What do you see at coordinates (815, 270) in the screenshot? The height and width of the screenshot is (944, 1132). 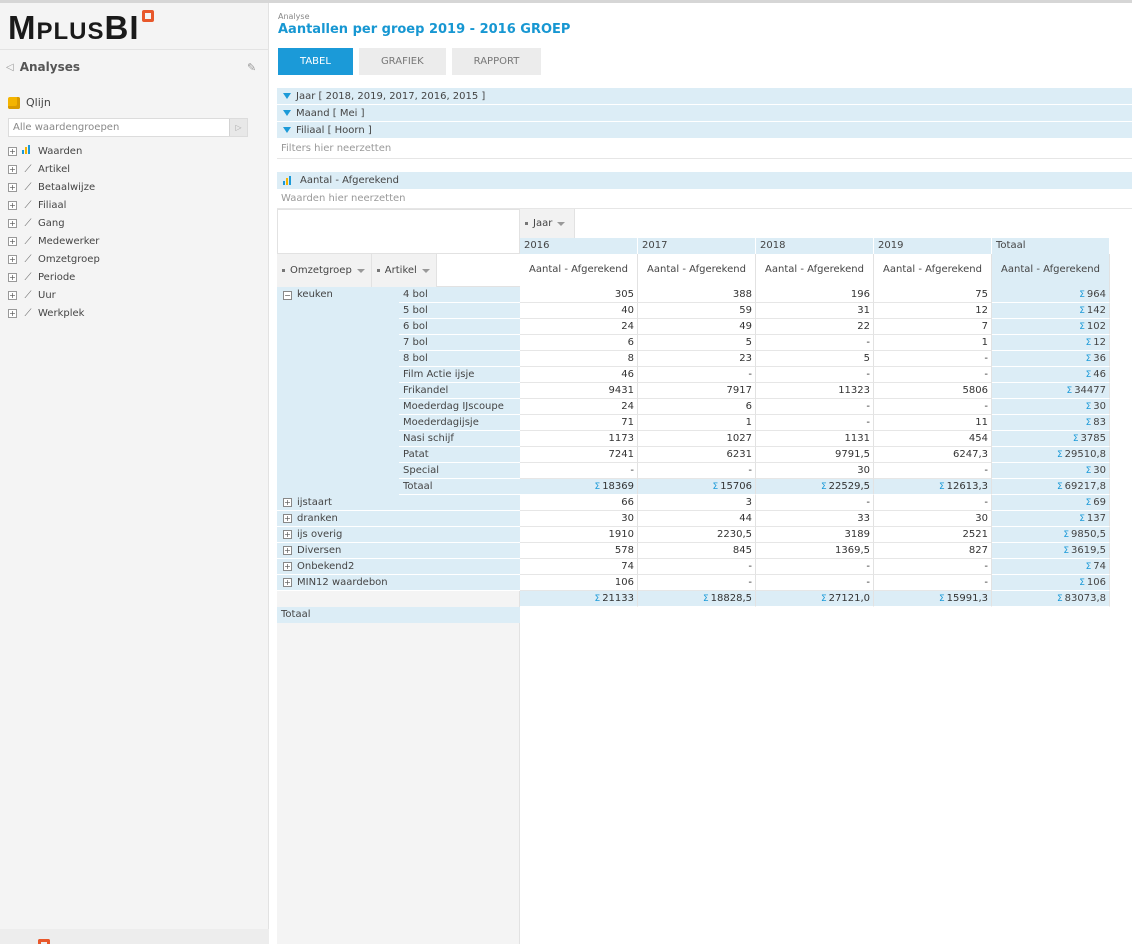 I see `measure-header: Aantal - Afgerekend` at bounding box center [815, 270].